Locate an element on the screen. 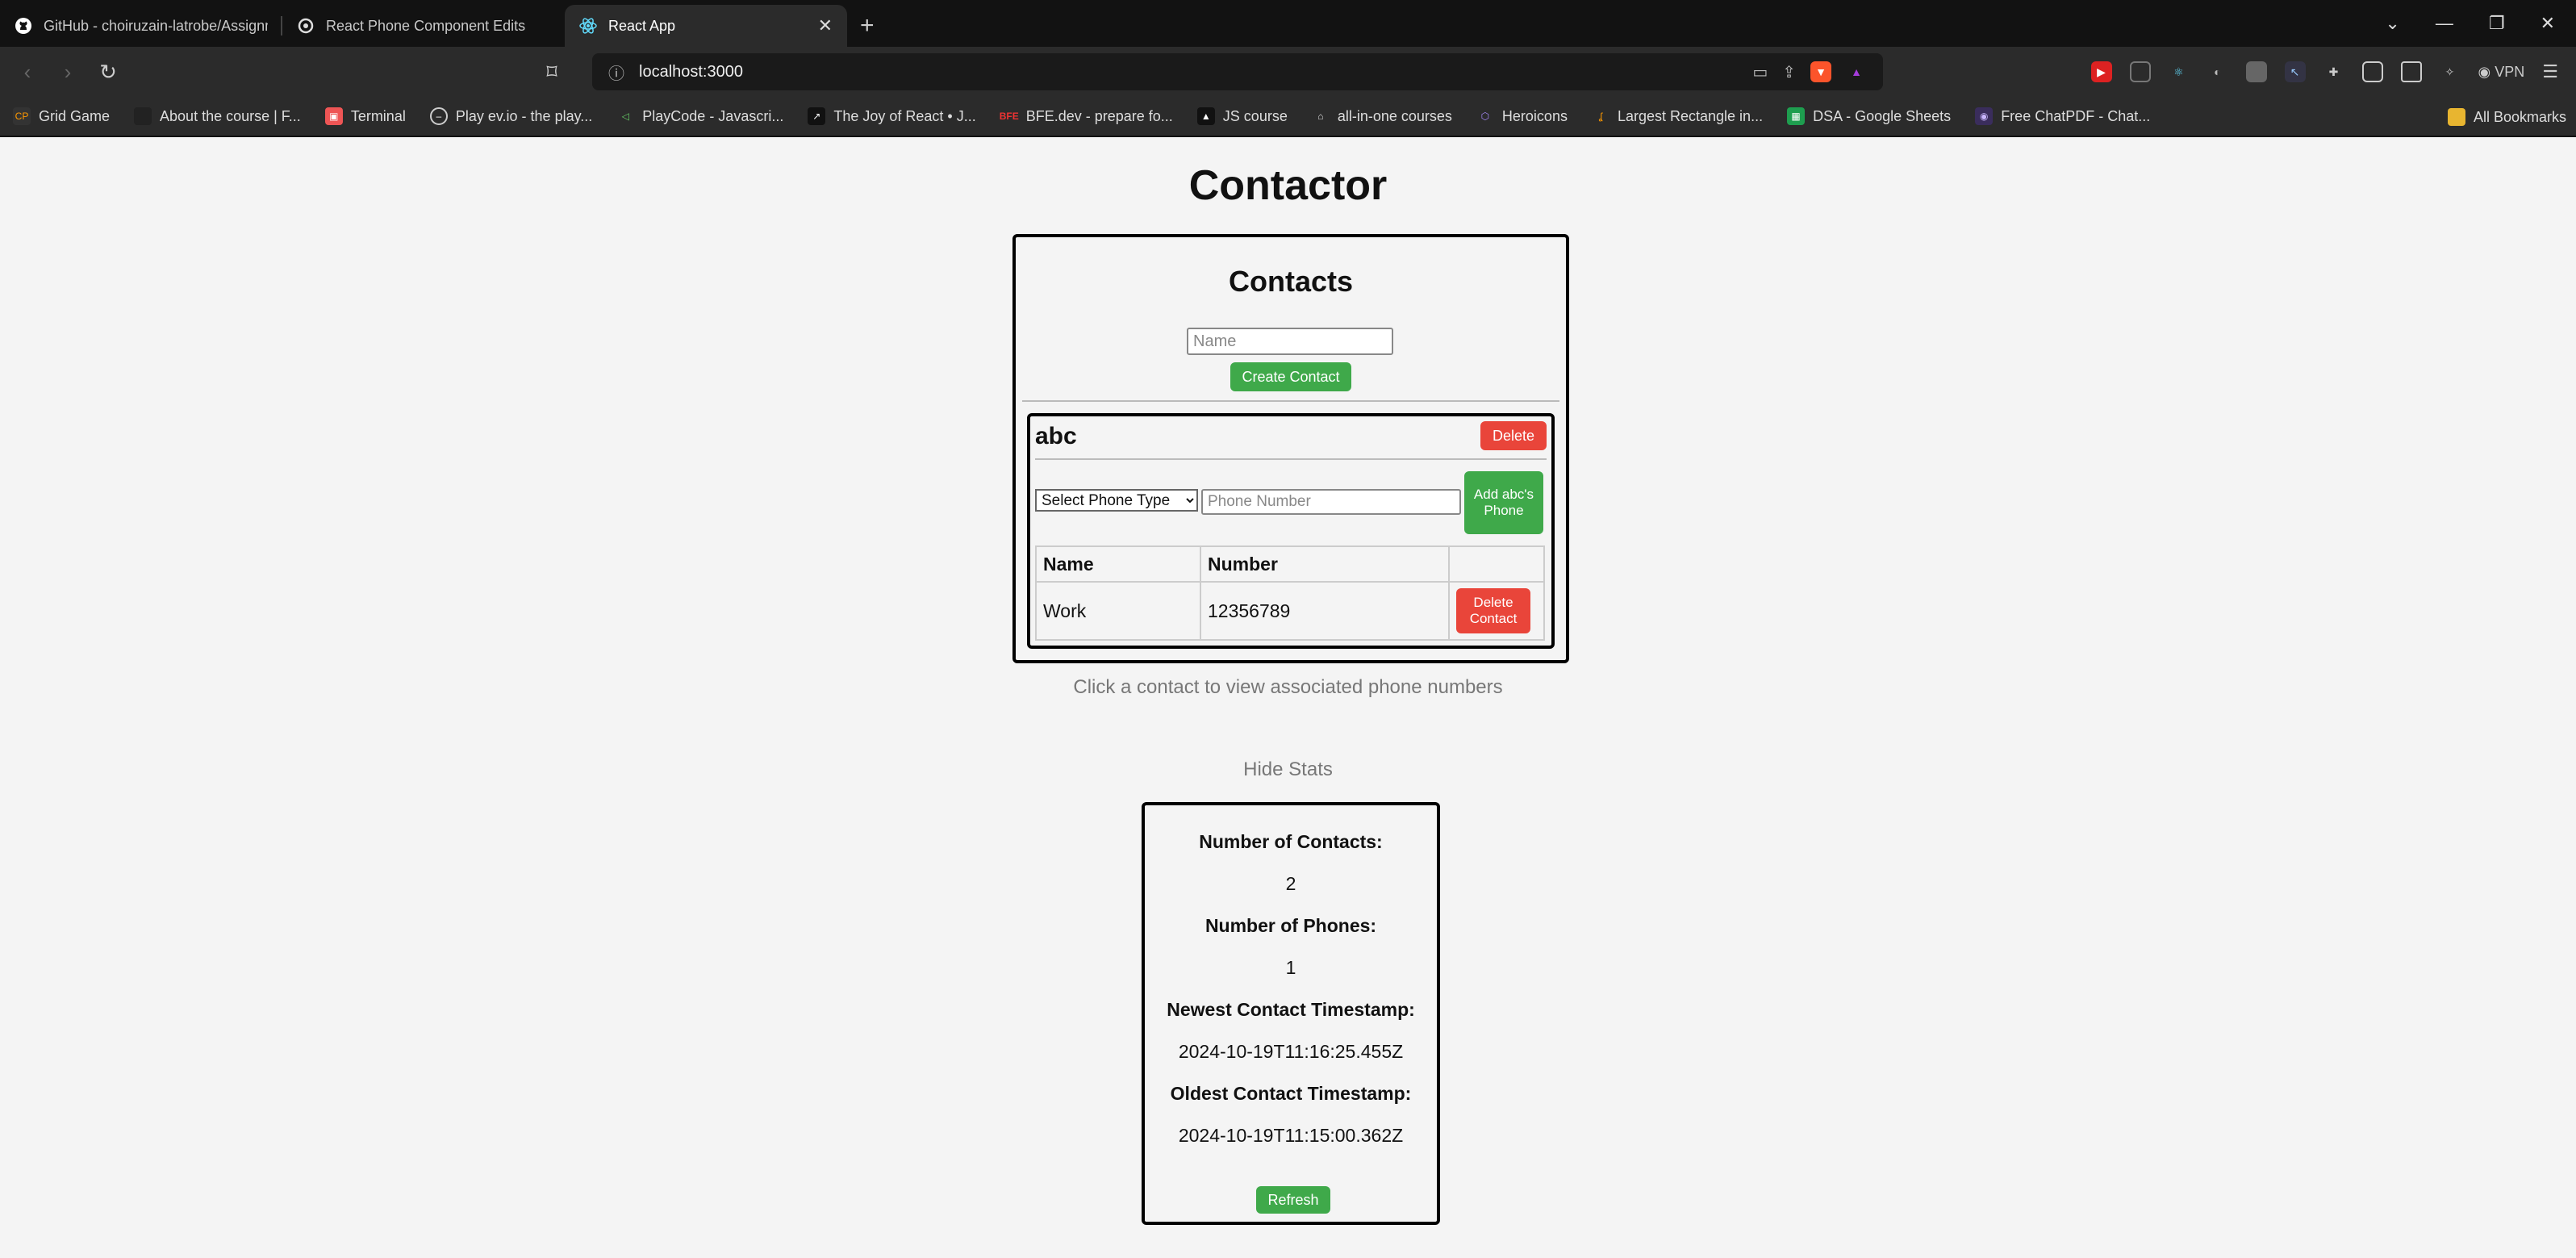 This screenshot has width=2576, height=1258. leetcode-icon: ʆ is located at coordinates (1600, 116).